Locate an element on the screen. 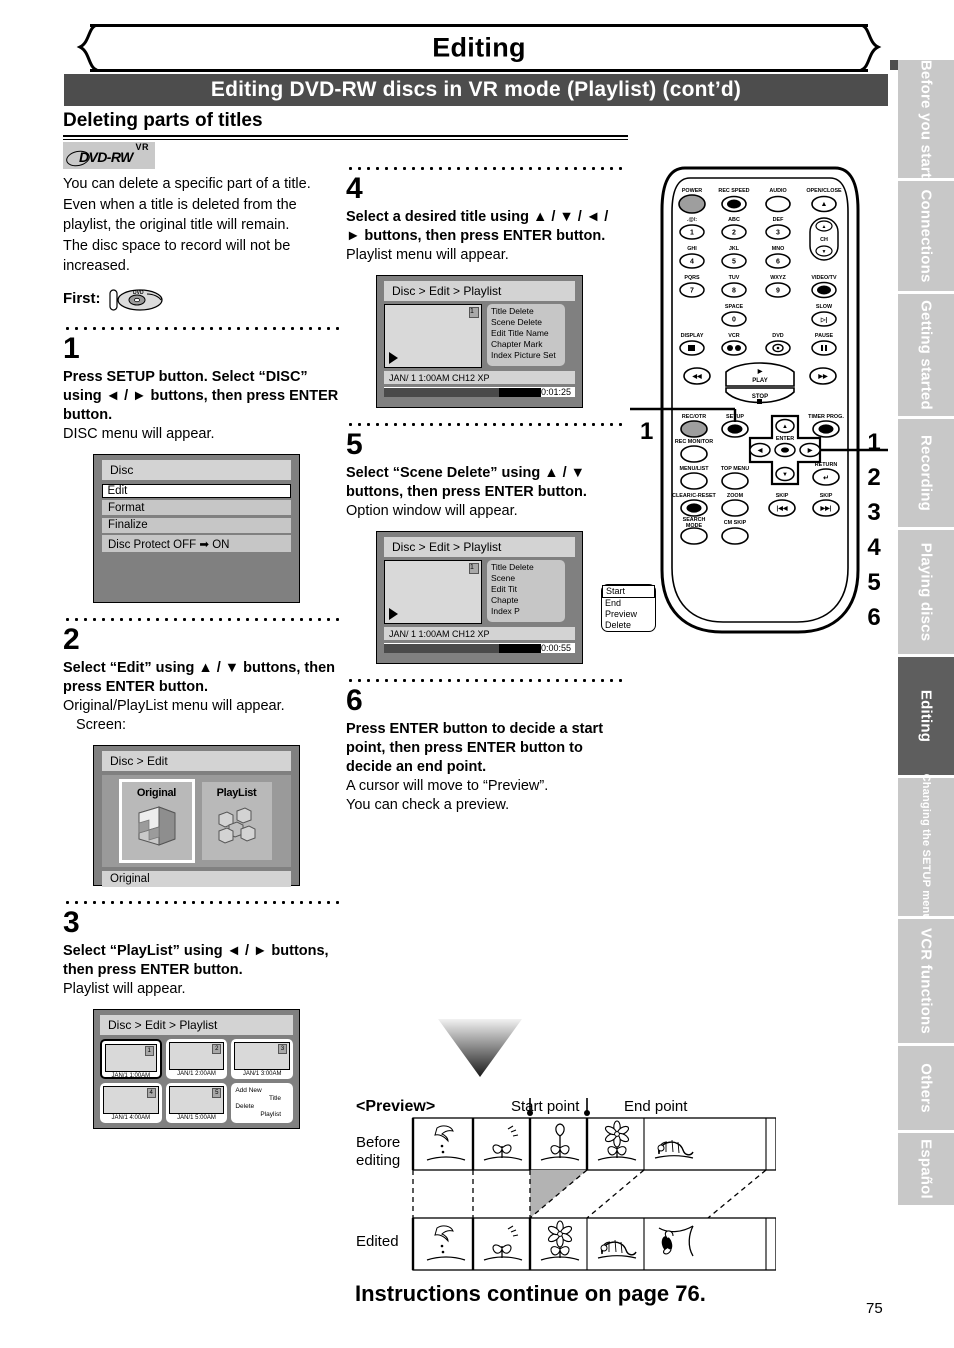 The height and width of the screenshot is (1348, 954). tab-playing-discs: Playing discs is located at coordinates (926, 592).